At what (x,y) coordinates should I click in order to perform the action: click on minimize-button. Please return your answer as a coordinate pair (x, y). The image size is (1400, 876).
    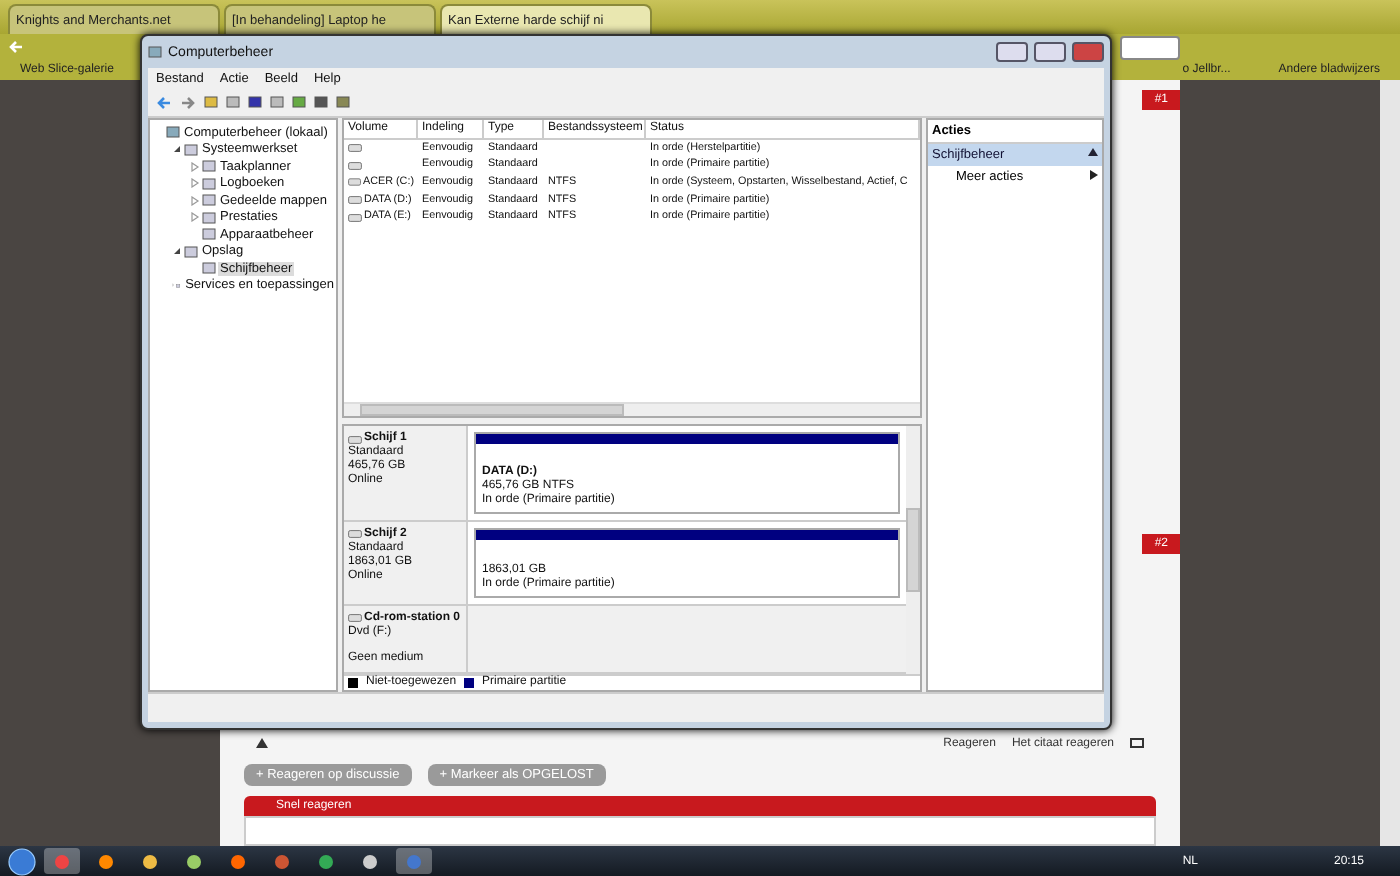
    Looking at the image, I should click on (1012, 52).